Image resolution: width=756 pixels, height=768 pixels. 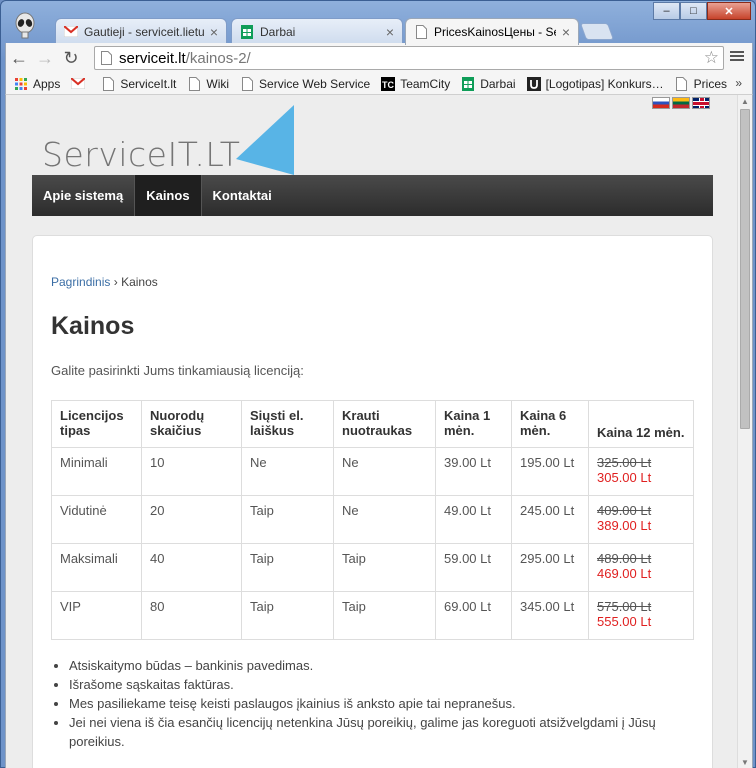 I want to click on back-arrow-icon: ←, so click(x=19, y=58).